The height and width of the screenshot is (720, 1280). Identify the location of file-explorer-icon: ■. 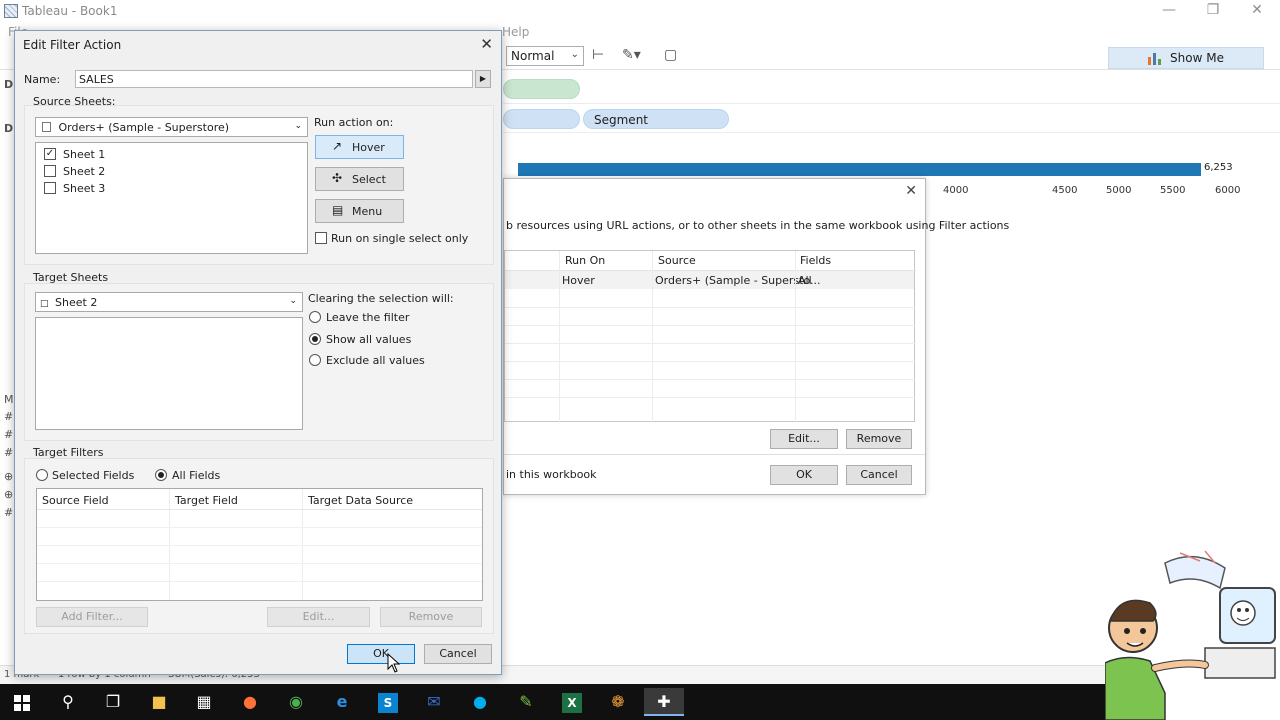
(159, 702).